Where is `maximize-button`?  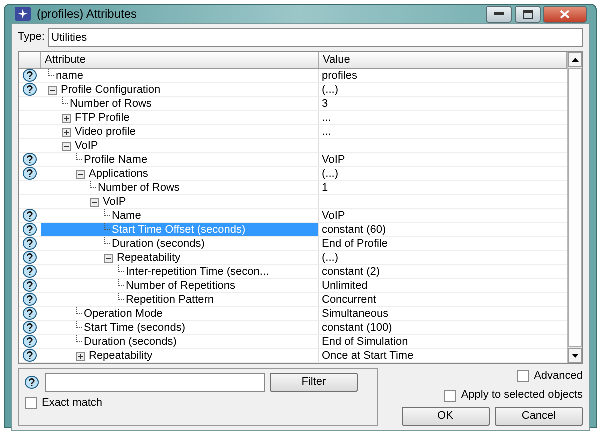
maximize-button is located at coordinates (527, 14).